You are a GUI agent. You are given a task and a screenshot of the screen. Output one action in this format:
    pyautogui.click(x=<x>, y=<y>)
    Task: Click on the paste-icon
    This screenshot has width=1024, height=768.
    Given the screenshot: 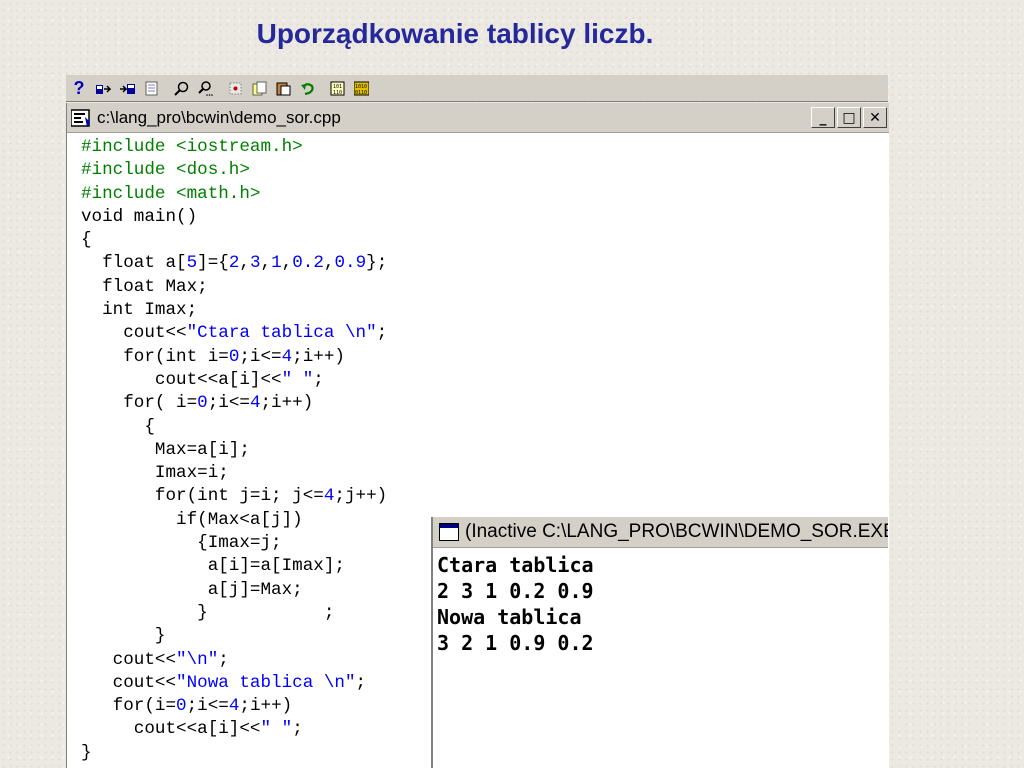 What is the action you would take?
    pyautogui.click(x=283, y=88)
    